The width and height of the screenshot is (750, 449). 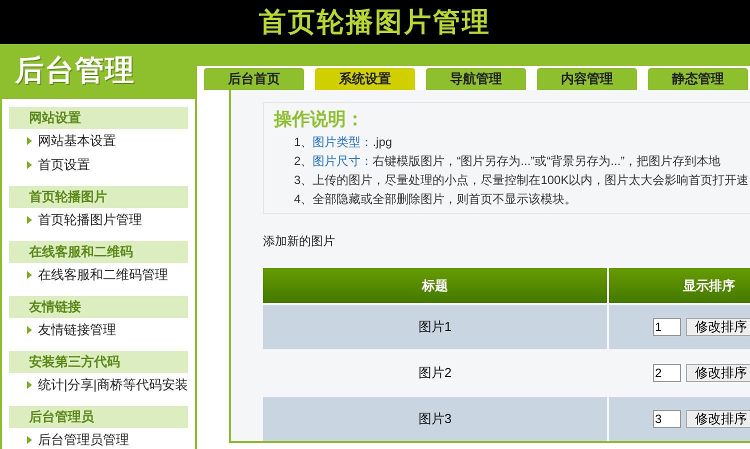 What do you see at coordinates (254, 79) in the screenshot?
I see `tab: 后台首页` at bounding box center [254, 79].